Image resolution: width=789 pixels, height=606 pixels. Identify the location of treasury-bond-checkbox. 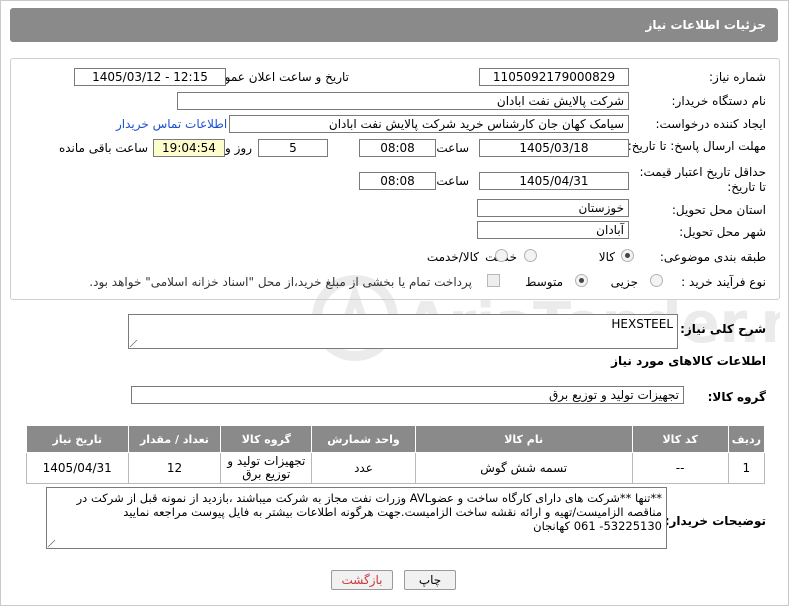
(493, 280).